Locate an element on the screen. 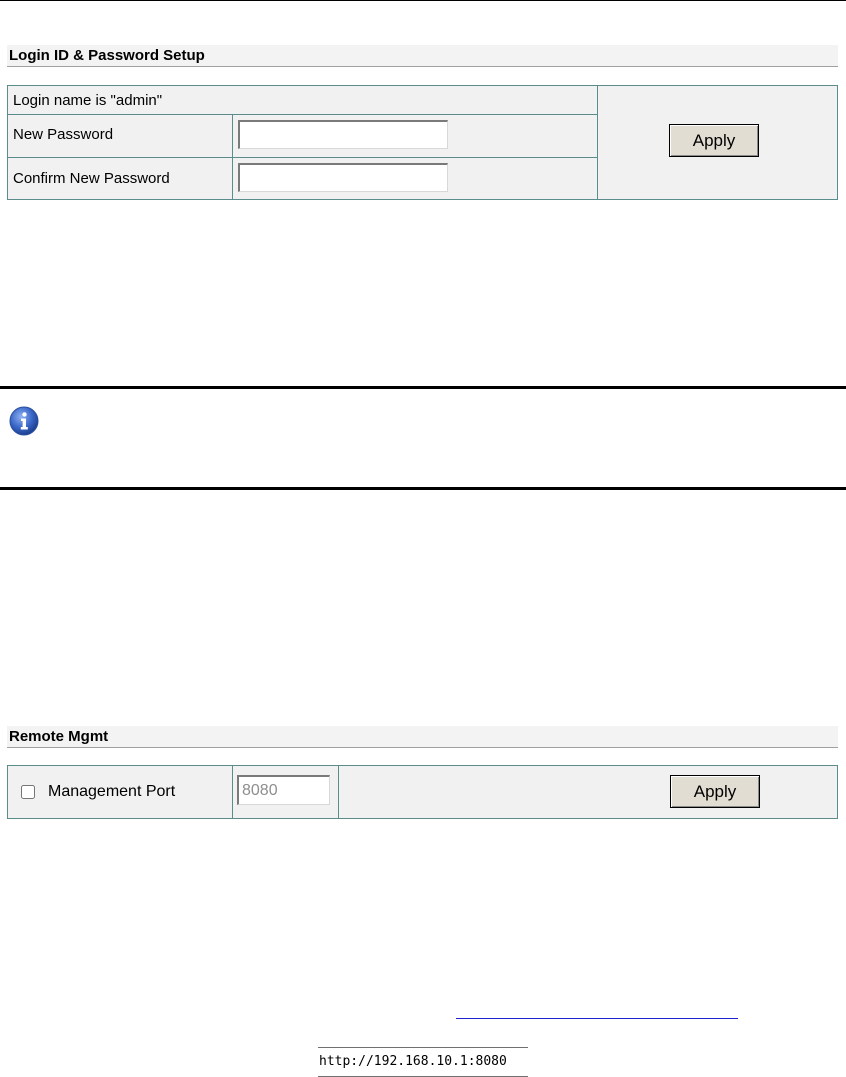 This screenshot has width=846, height=1077. remote-mgmt-panel: Management Port Apply is located at coordinates (422, 792).